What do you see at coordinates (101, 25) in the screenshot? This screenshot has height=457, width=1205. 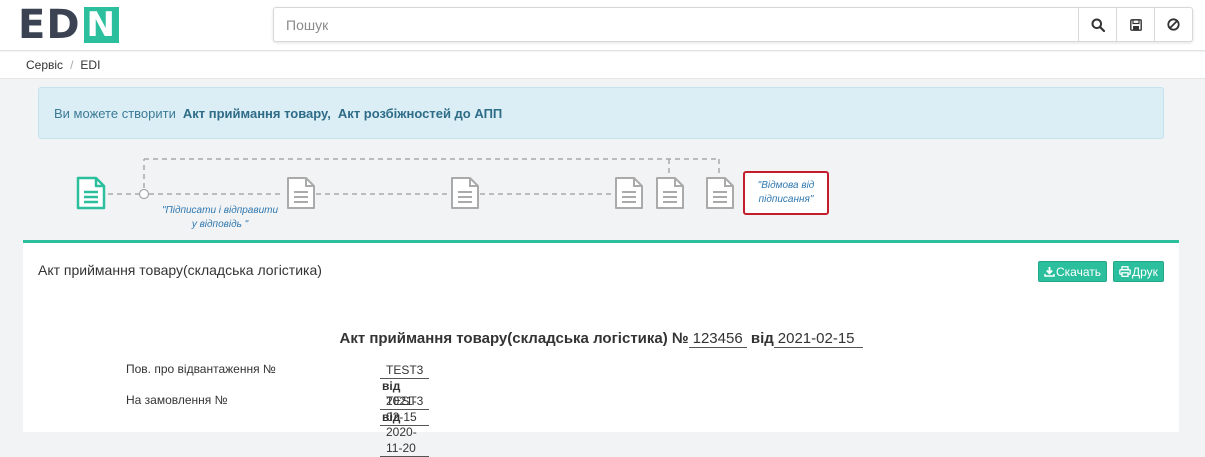 I see `logo-accent: N` at bounding box center [101, 25].